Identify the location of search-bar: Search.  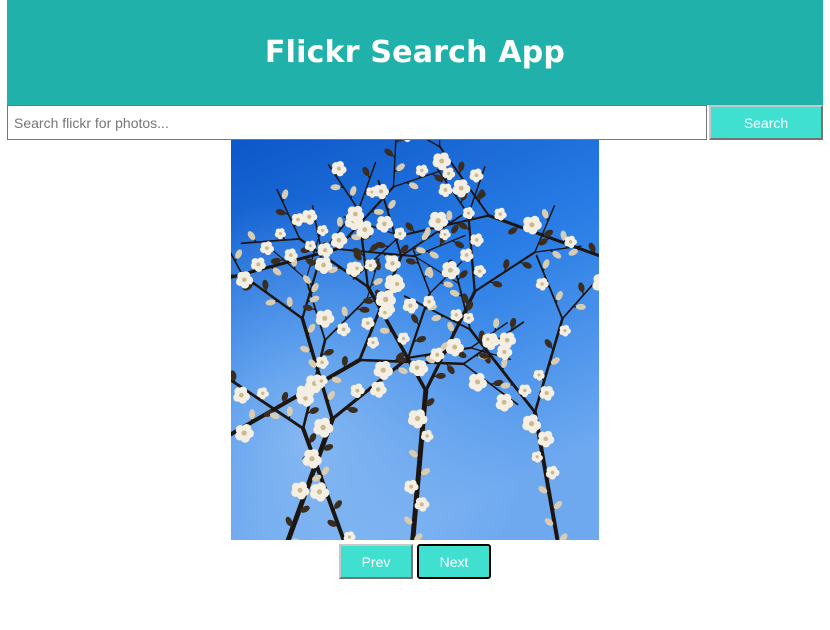
(415, 122).